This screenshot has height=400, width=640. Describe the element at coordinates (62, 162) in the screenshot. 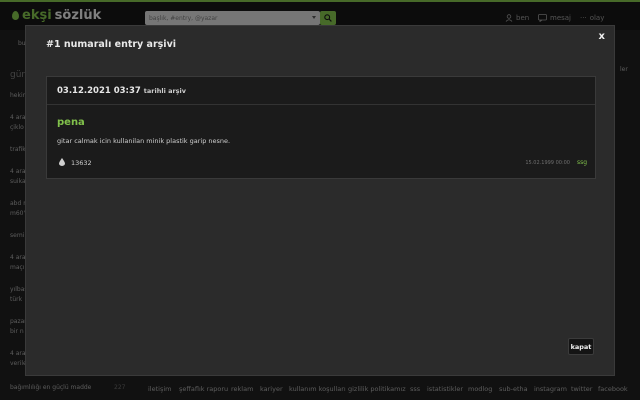

I see `drop-favorite-icon` at that location.